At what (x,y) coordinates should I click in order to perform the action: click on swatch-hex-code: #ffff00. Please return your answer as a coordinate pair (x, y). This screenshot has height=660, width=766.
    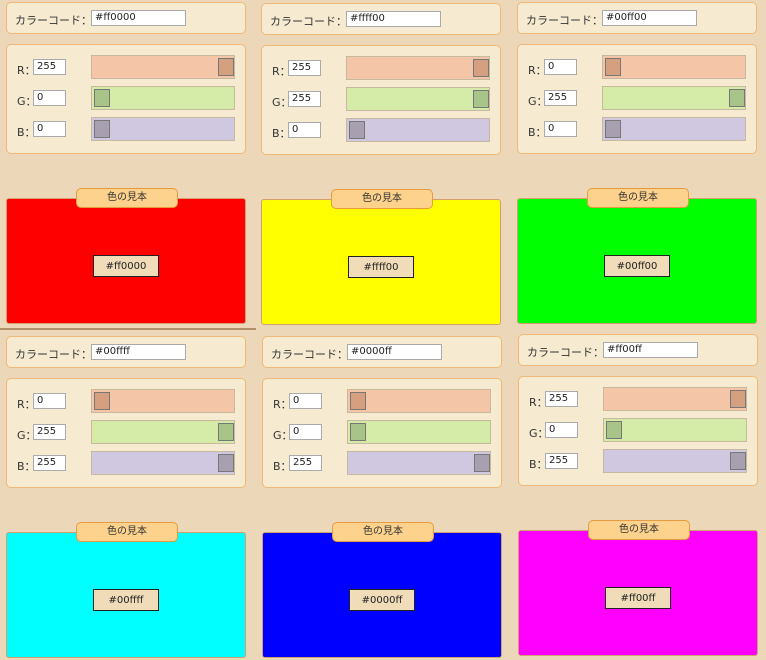
    Looking at the image, I should click on (381, 267).